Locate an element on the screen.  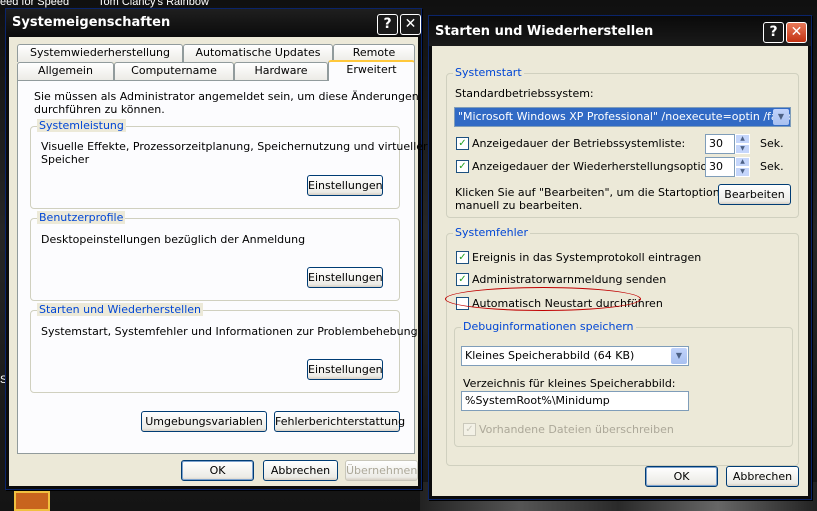
dump-directory-label: Verzeichnis für kleines Speicherabbild: is located at coordinates (569, 383).